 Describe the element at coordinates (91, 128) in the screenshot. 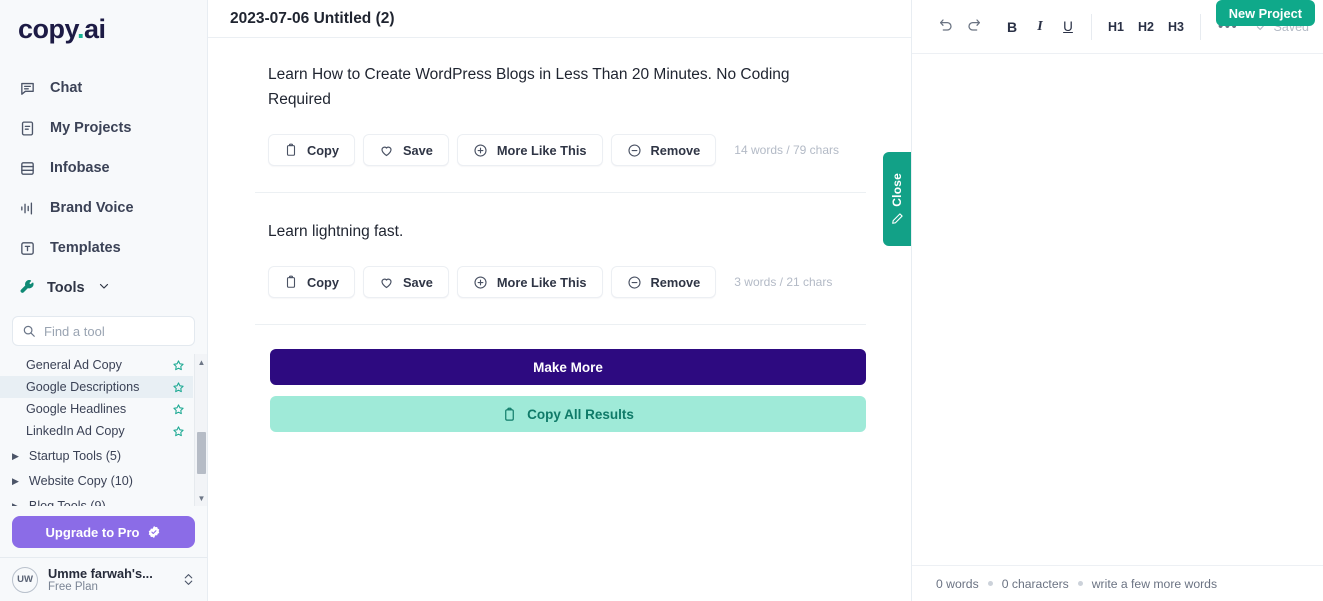

I see `sidebar-item-label: My Projects` at that location.